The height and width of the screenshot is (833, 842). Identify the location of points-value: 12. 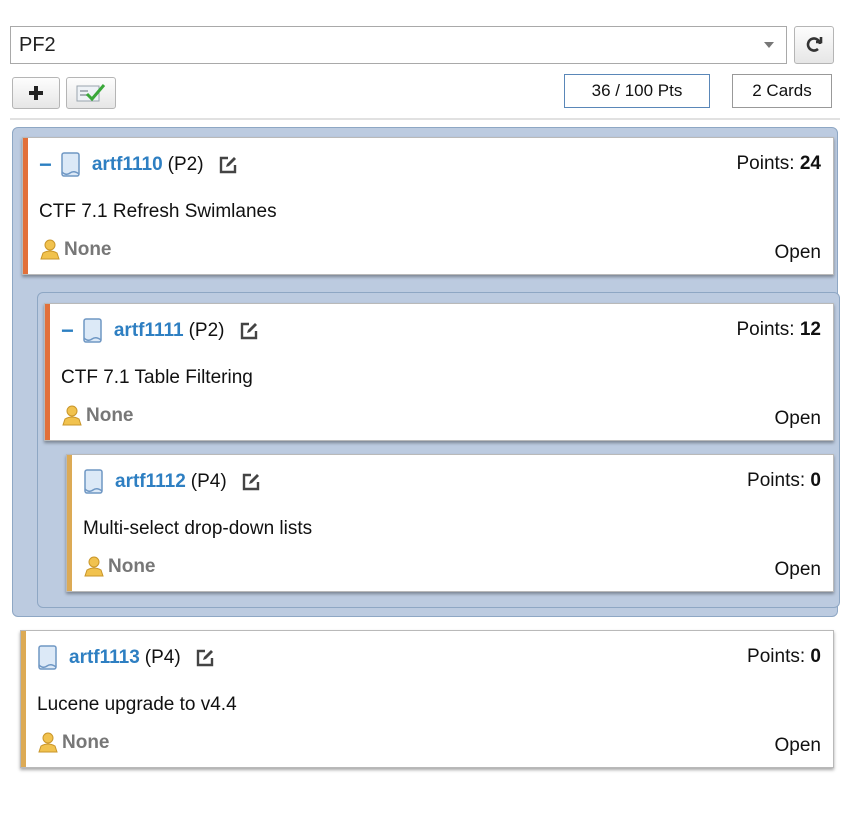
(810, 329).